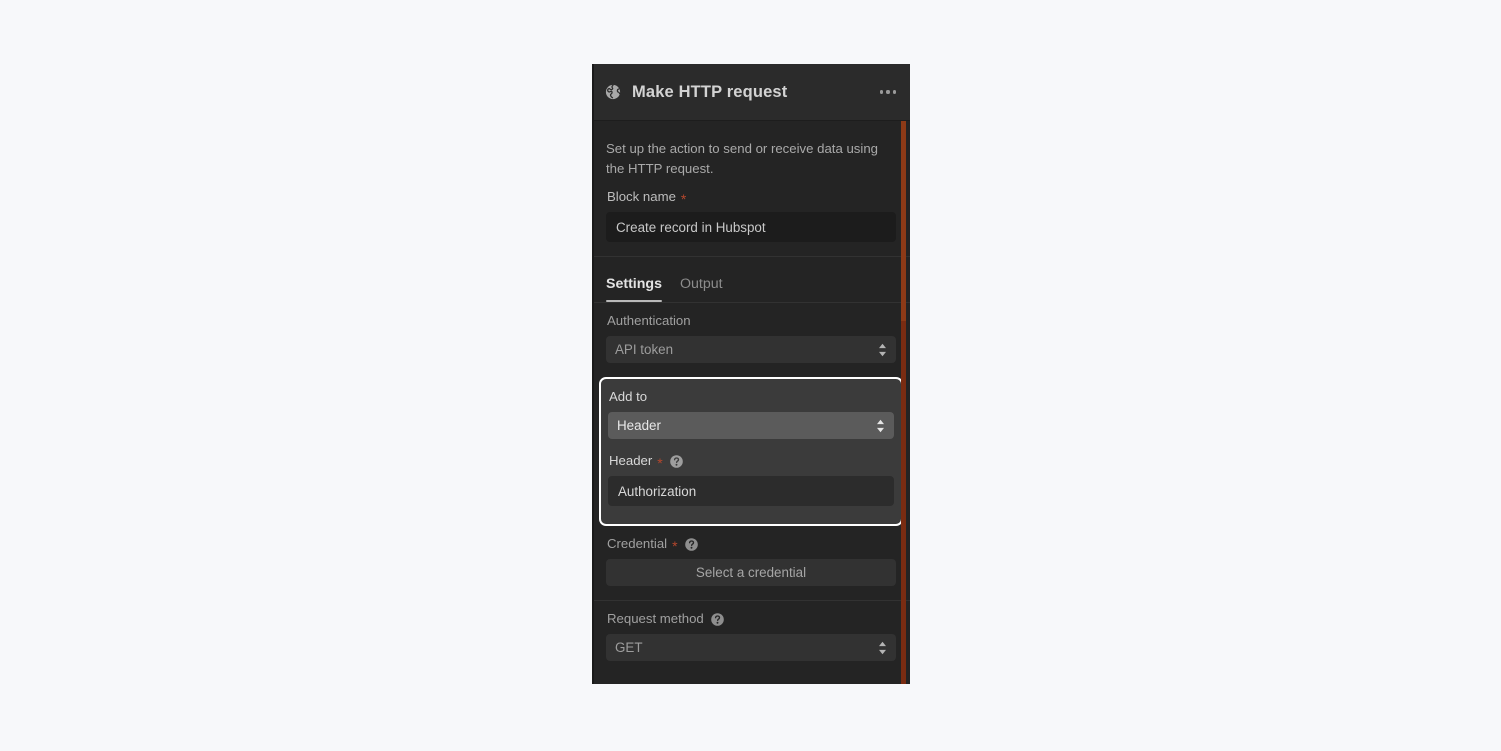  Describe the element at coordinates (751, 545) in the screenshot. I see `credential-label: Credential *` at that location.